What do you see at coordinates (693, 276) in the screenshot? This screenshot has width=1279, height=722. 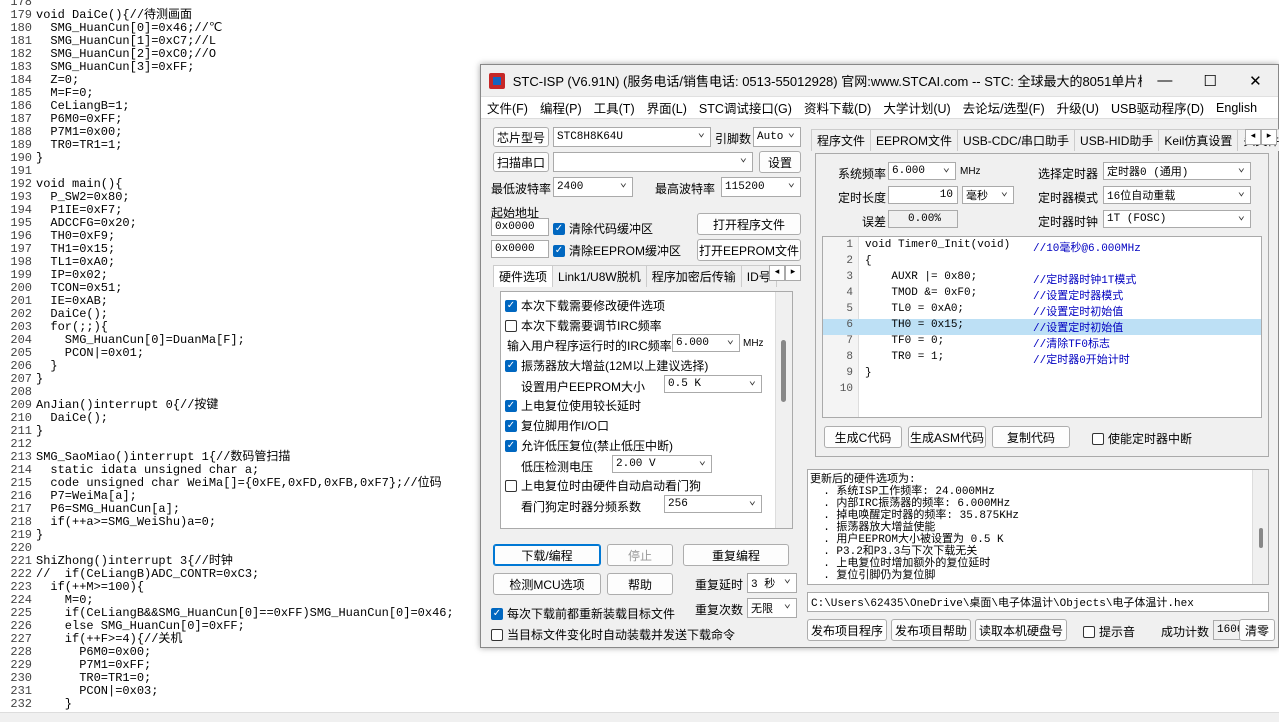 I see `tab-encrypt: 程序加密后传输` at bounding box center [693, 276].